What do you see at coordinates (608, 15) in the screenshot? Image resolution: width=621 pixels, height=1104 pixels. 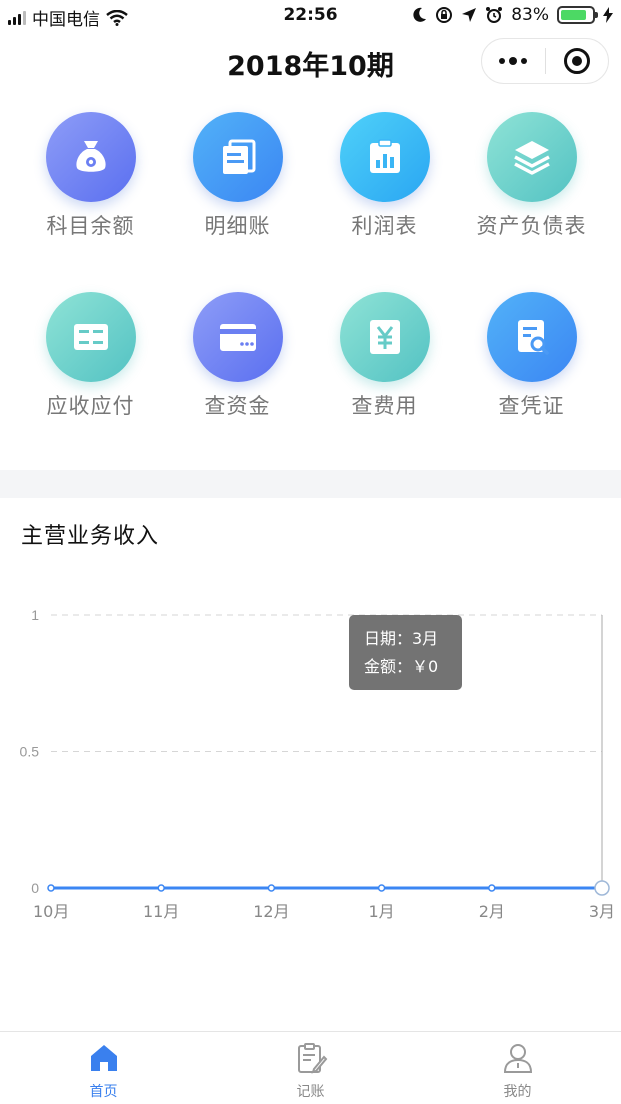 I see `charging-icon` at bounding box center [608, 15].